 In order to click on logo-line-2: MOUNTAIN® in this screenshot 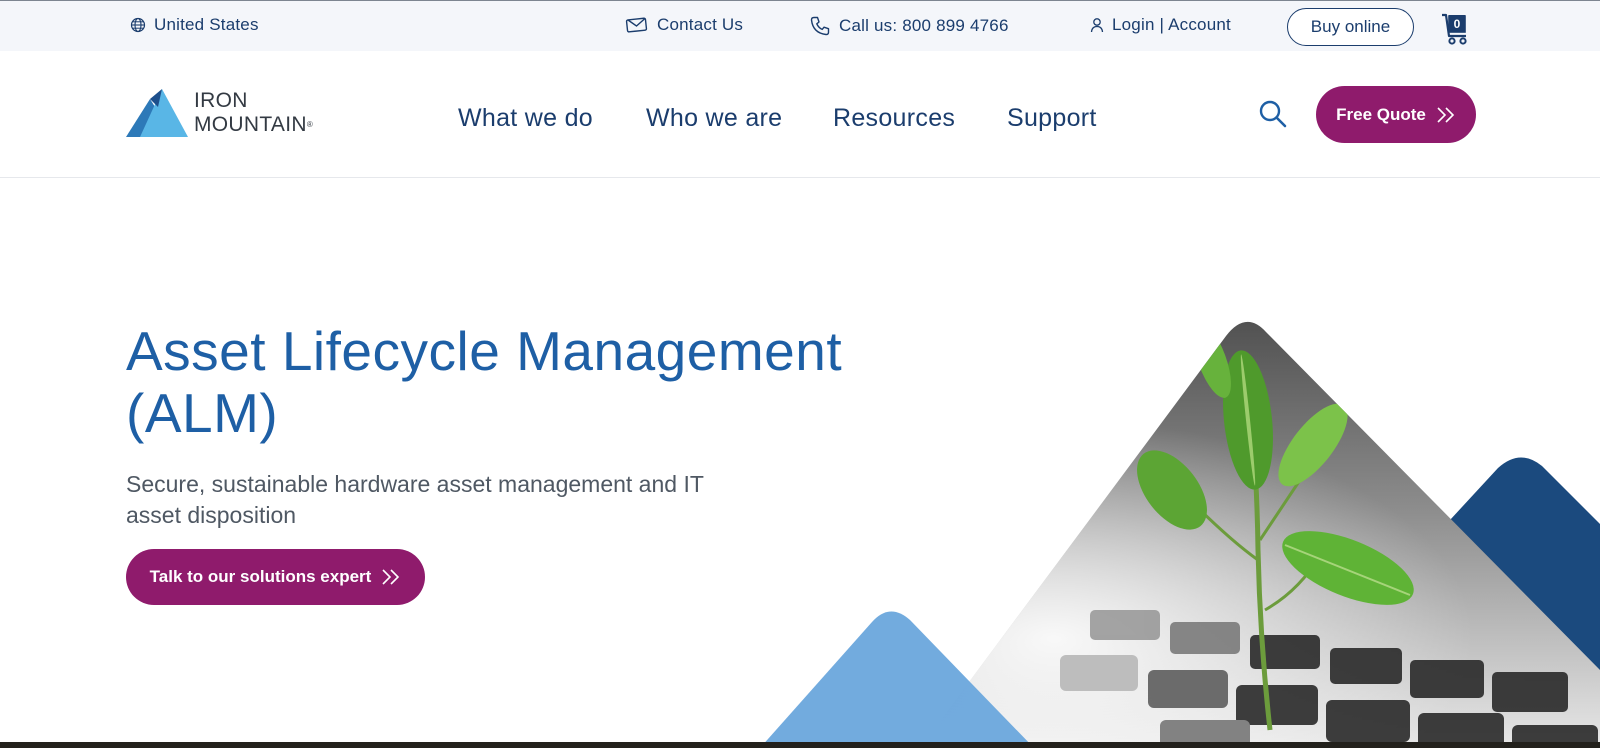, I will do `click(253, 125)`.